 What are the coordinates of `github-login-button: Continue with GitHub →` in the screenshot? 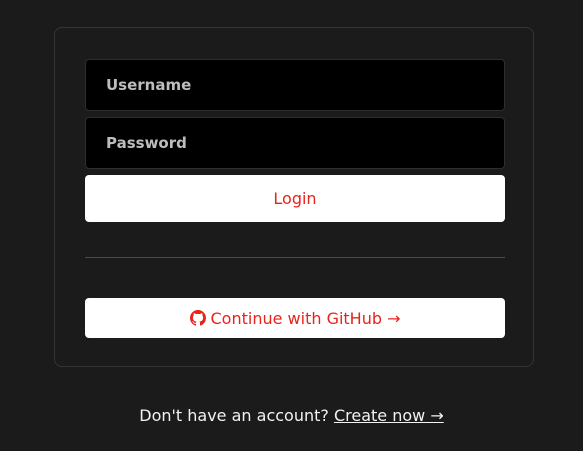 It's located at (295, 318).